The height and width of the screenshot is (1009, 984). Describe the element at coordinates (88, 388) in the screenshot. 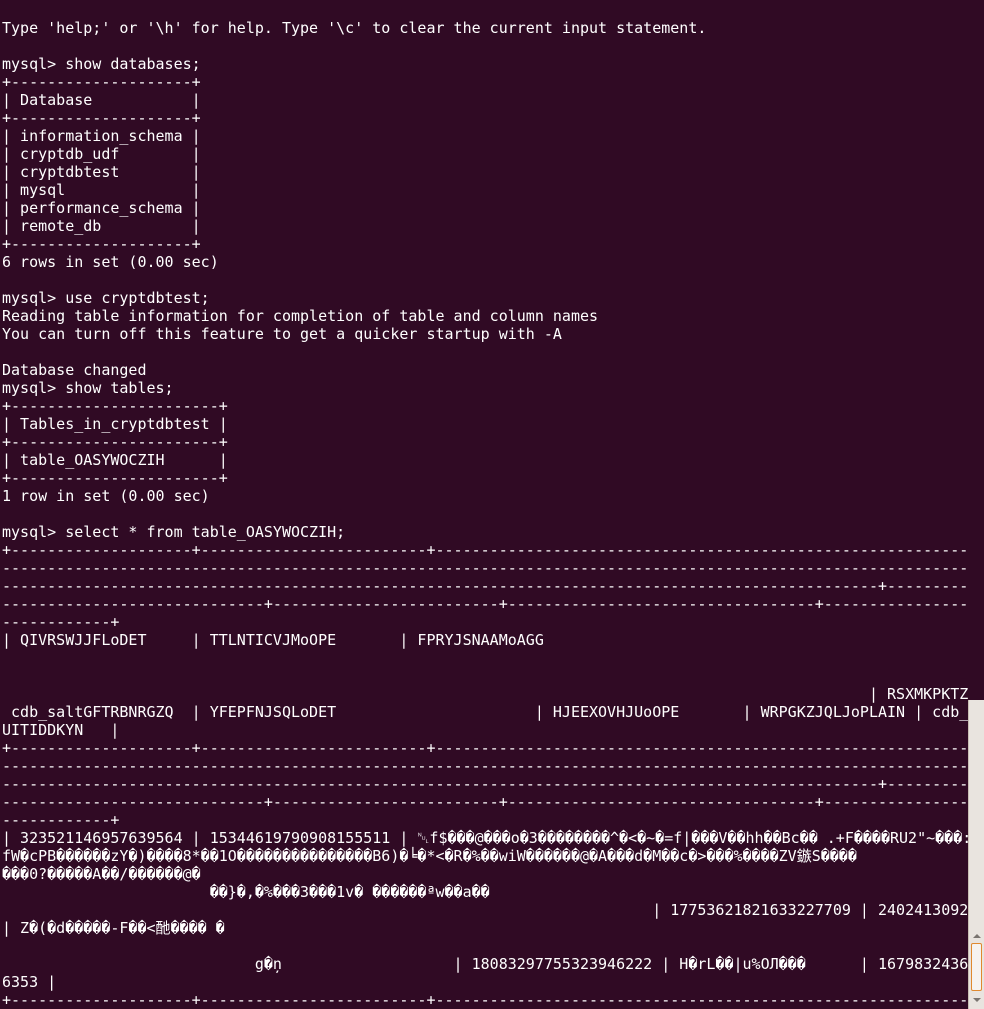

I see `terminal-line: mysql> show tables;` at that location.